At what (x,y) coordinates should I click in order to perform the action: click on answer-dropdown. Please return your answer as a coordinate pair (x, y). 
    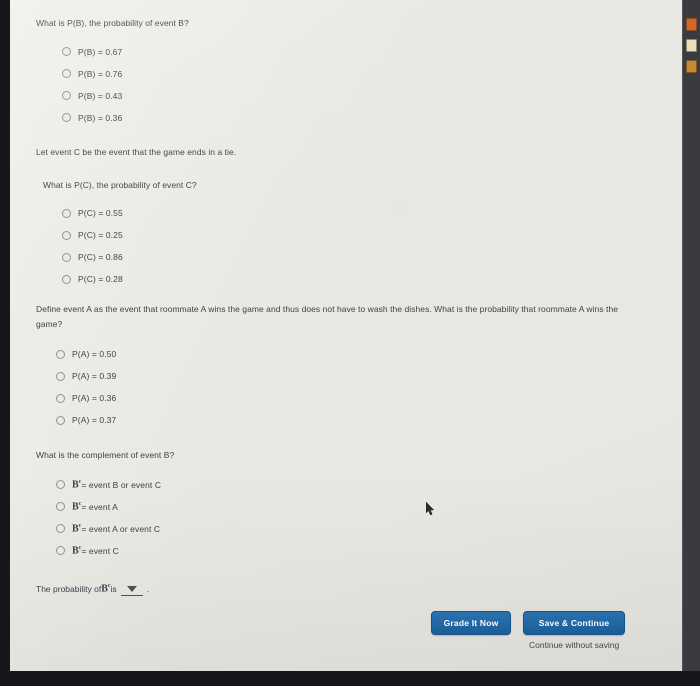
    Looking at the image, I should click on (131, 589).